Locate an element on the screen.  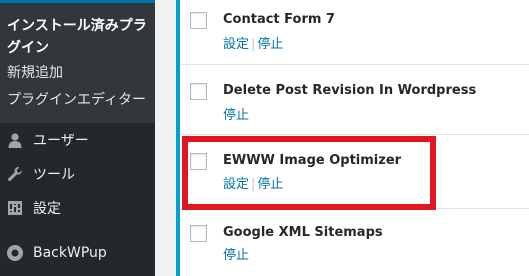
backwpup-icon is located at coordinates (15, 253).